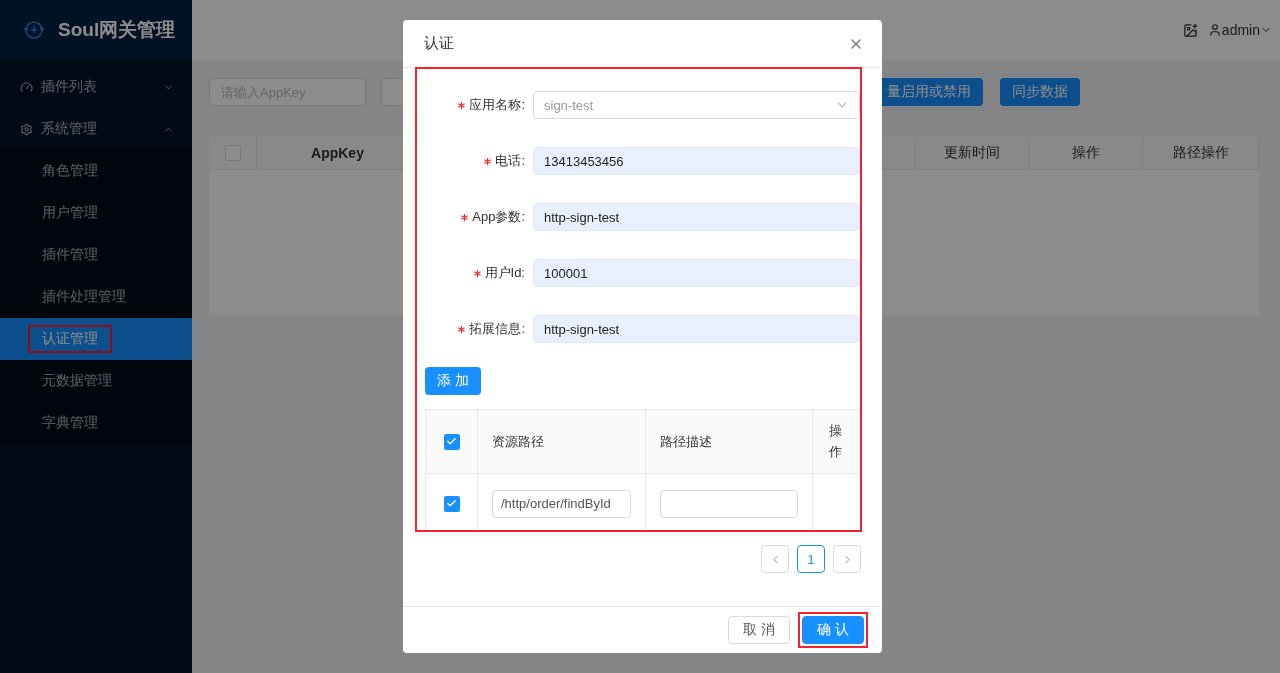  I want to click on confirm-button: 确 认, so click(833, 630).